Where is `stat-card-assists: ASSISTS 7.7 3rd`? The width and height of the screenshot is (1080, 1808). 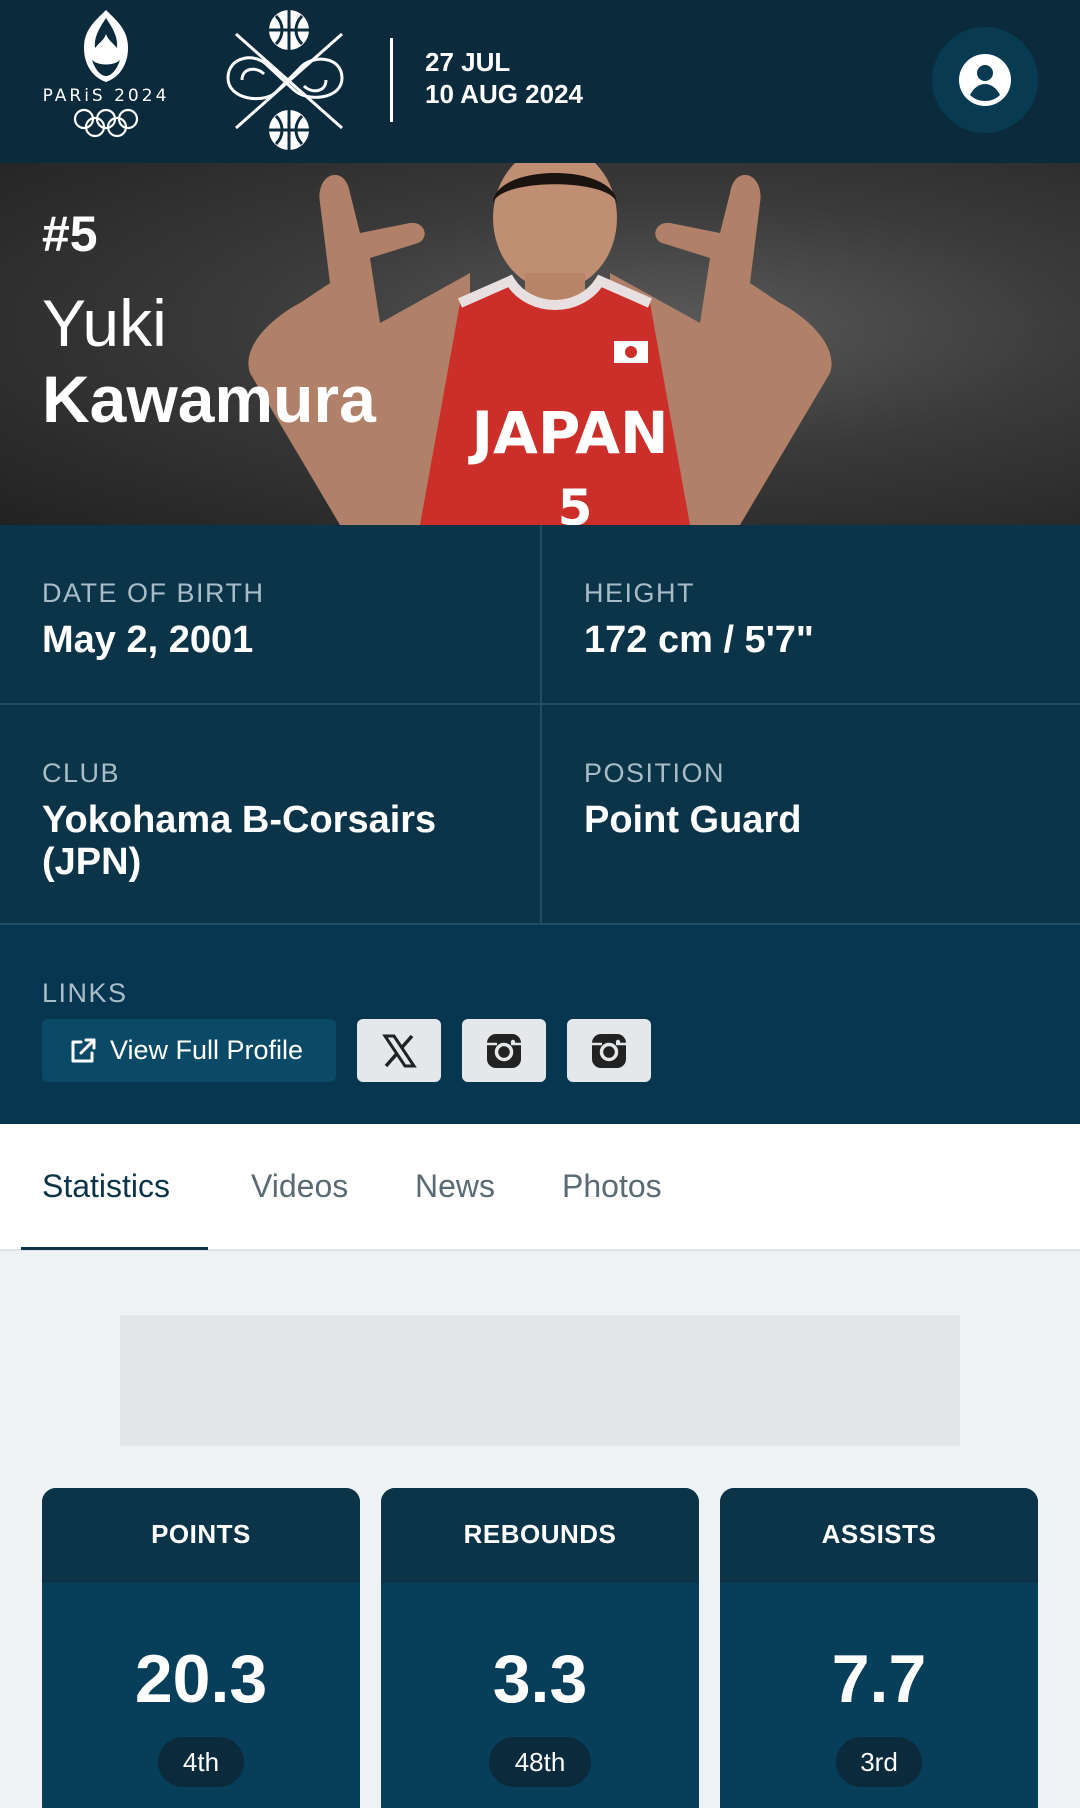 stat-card-assists: ASSISTS 7.7 3rd is located at coordinates (879, 1648).